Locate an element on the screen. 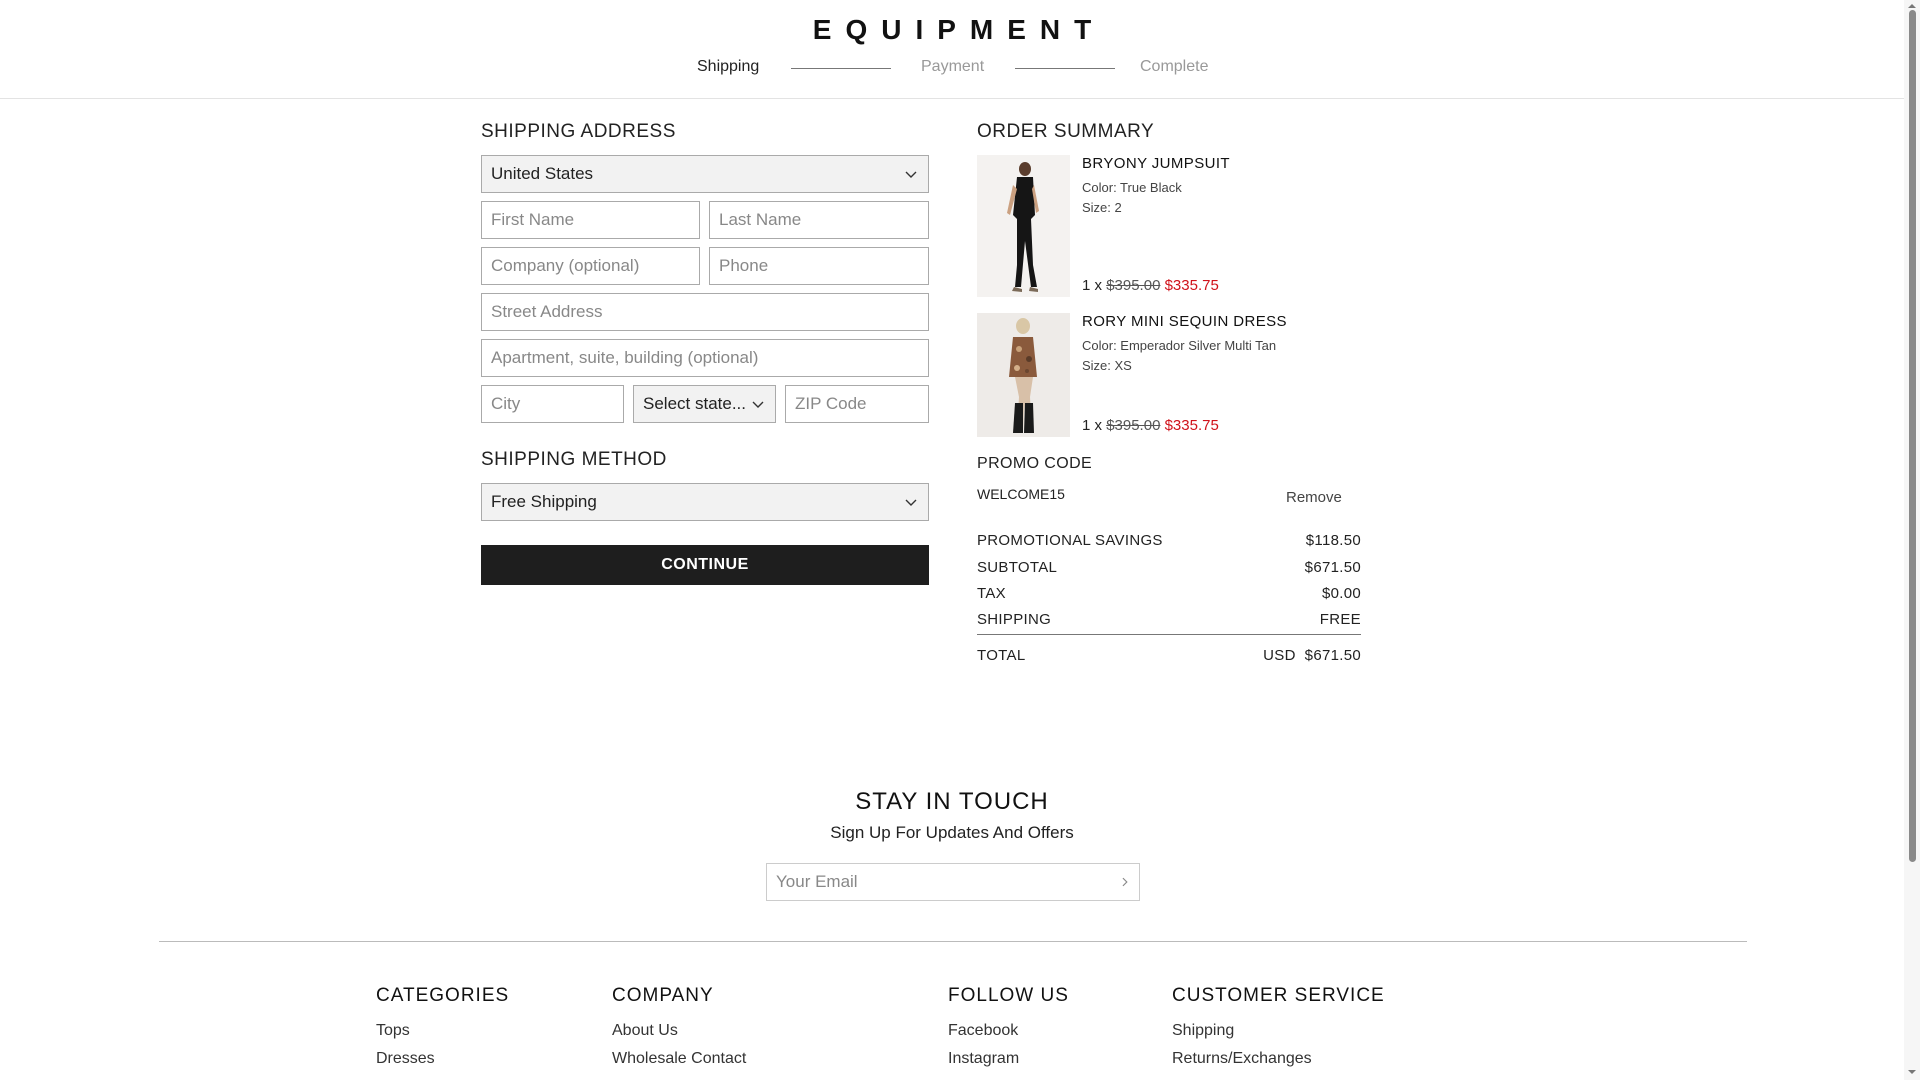 This screenshot has height=1080, width=1920. zip-field is located at coordinates (857, 404).